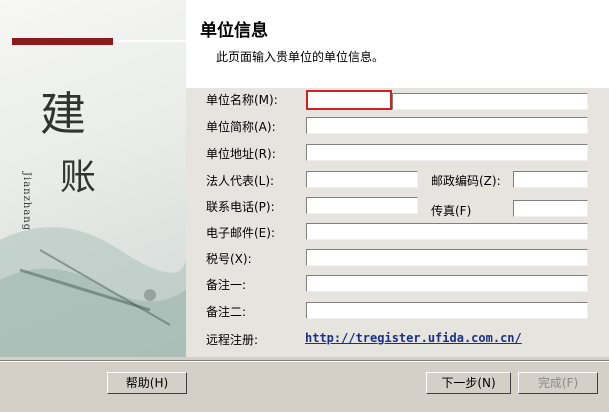 The image size is (609, 412). I want to click on page-title: 单位信息, so click(234, 31).